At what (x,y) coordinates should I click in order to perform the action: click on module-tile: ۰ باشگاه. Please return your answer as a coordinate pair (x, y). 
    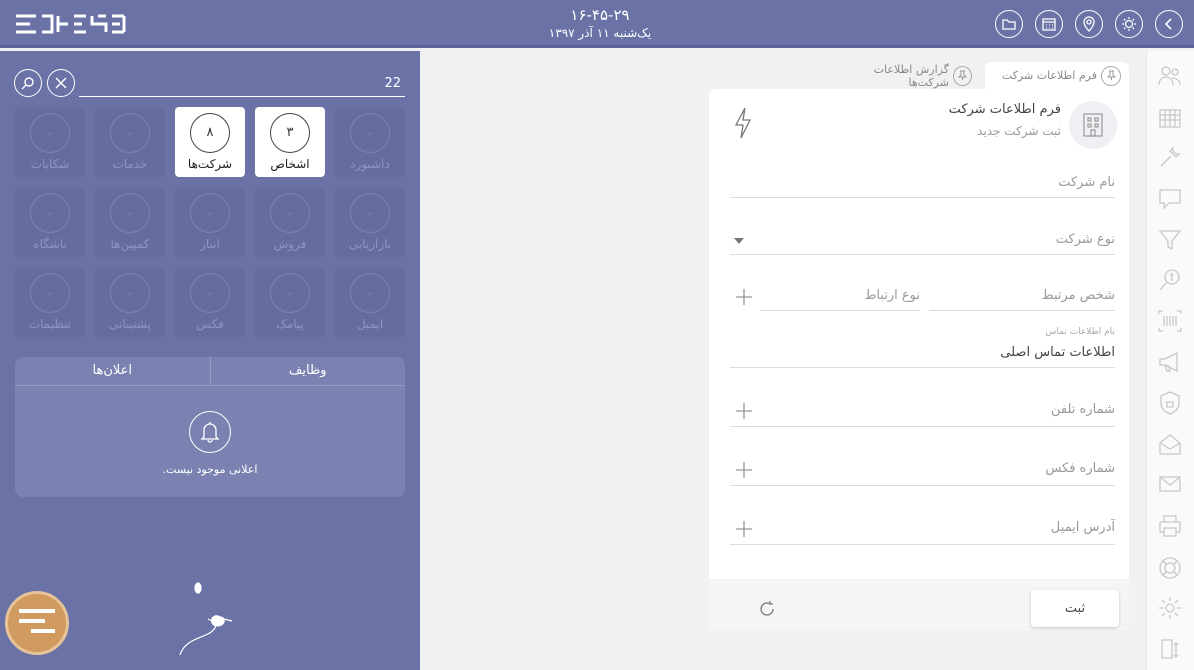
    Looking at the image, I should click on (50, 222).